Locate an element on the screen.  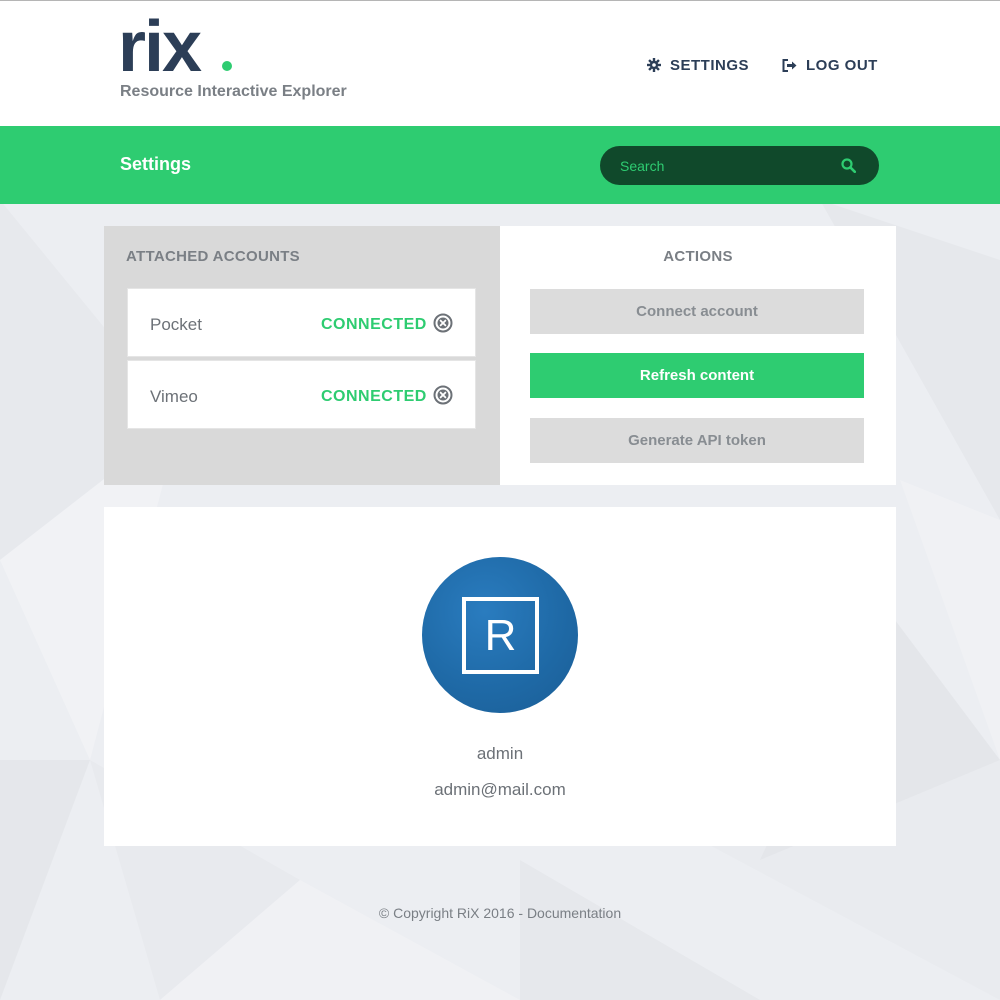
generate-api-token-button: Generate API token is located at coordinates (697, 440).